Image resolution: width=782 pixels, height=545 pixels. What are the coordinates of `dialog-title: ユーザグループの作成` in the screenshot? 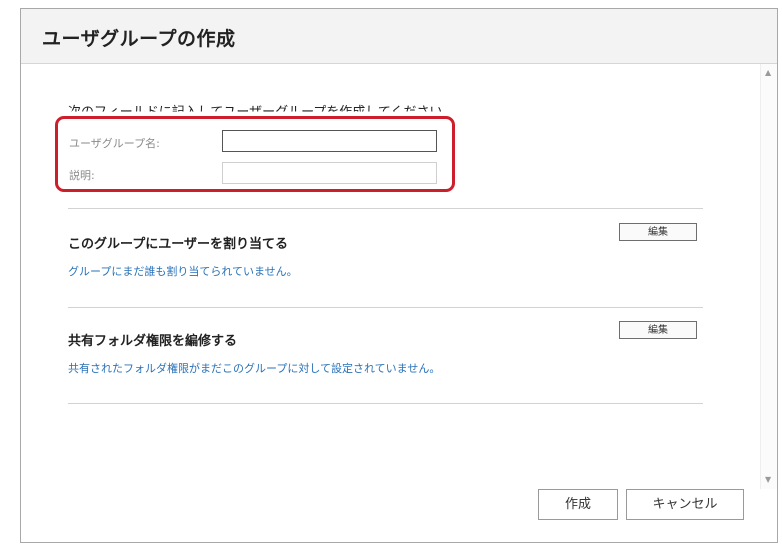 It's located at (139, 39).